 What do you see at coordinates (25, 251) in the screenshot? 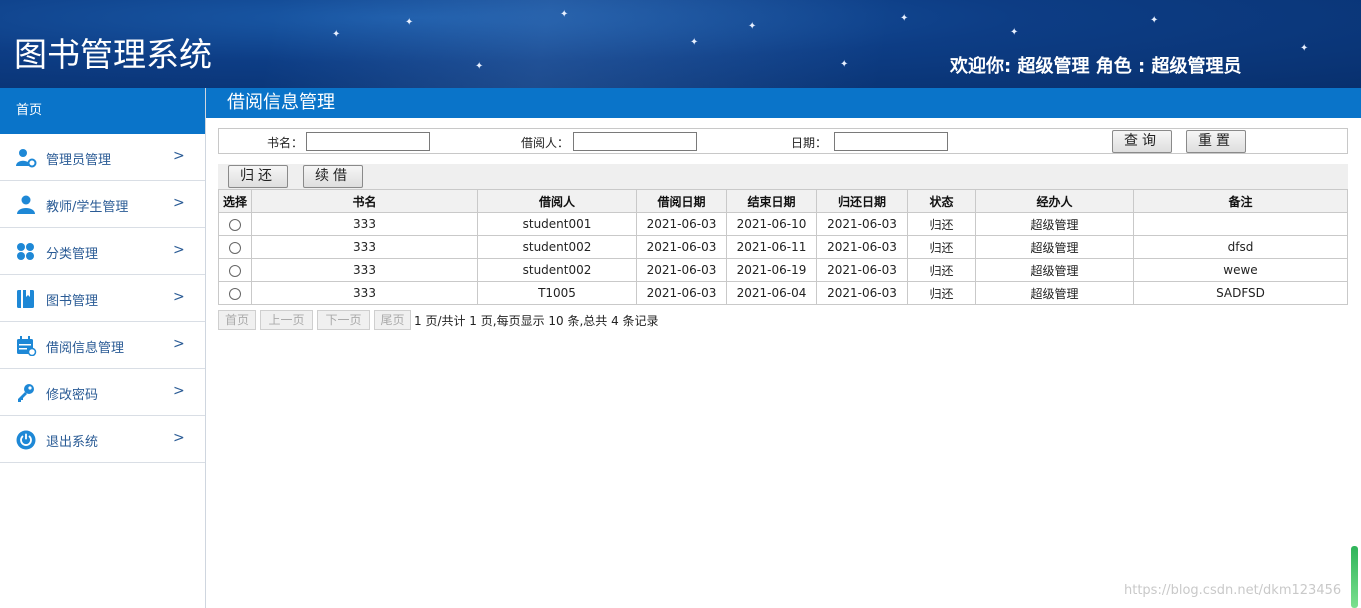
I see `category-grid-icon` at bounding box center [25, 251].